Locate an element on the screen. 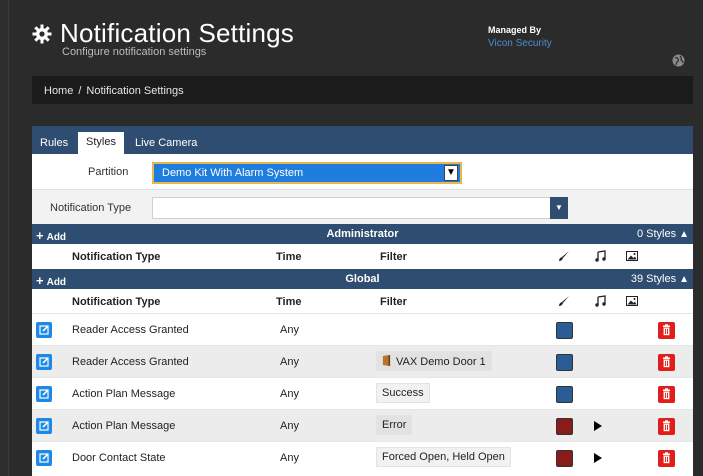  global-count: 39 Styles is located at coordinates (653, 279).